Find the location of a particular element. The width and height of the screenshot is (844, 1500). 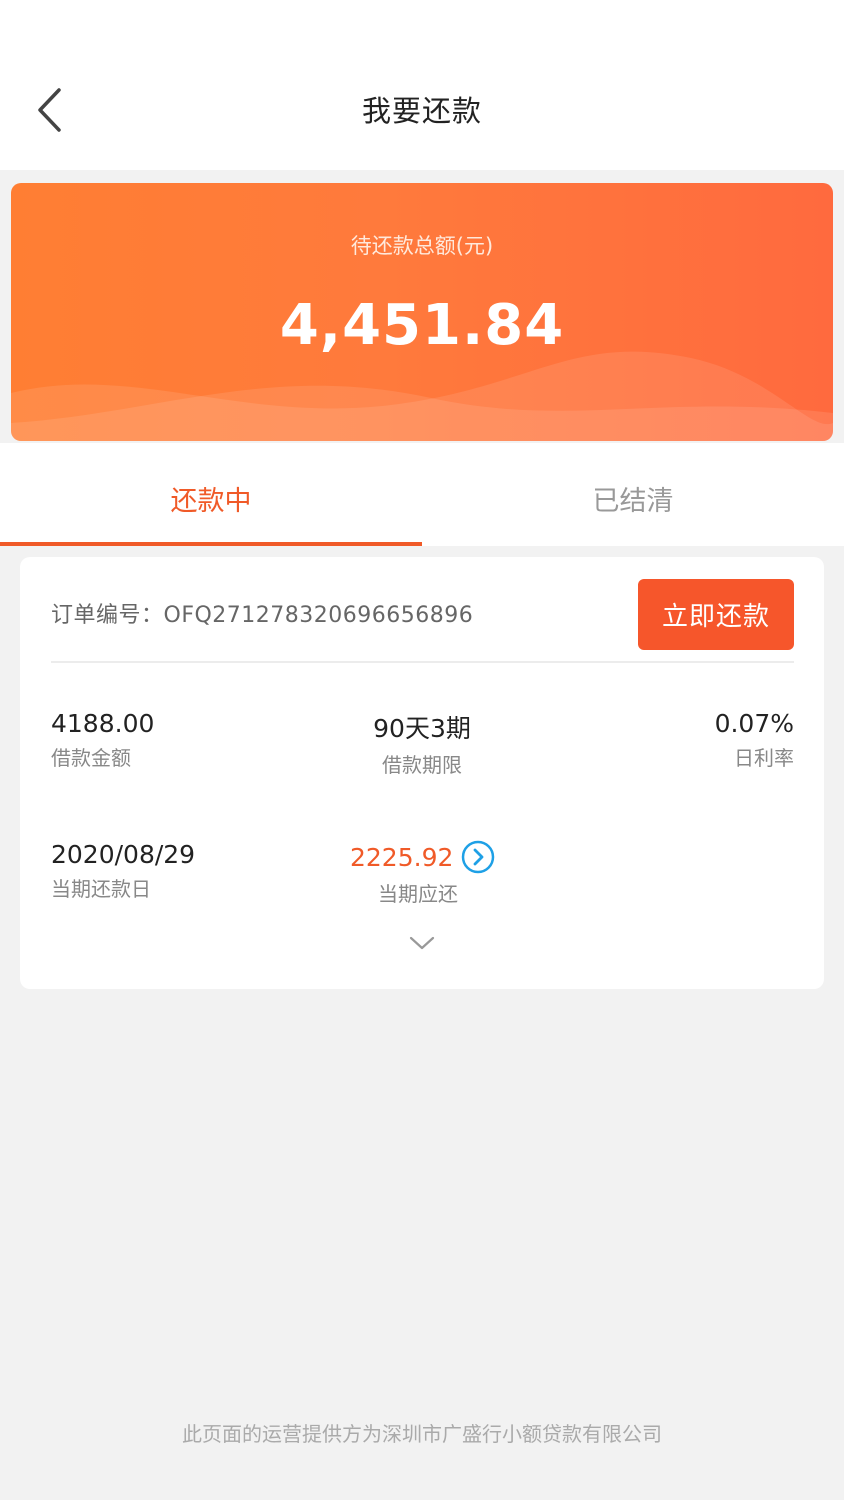

chevron-down-icon is located at coordinates (422, 943).